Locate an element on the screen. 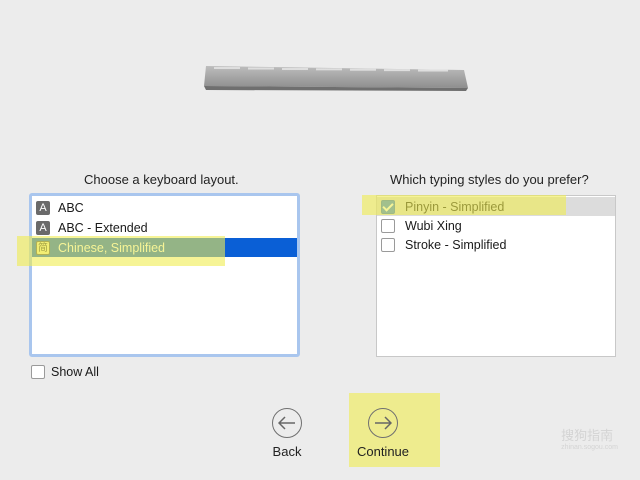  style-item-pinyin: Pinyin - Simplified is located at coordinates (496, 206).